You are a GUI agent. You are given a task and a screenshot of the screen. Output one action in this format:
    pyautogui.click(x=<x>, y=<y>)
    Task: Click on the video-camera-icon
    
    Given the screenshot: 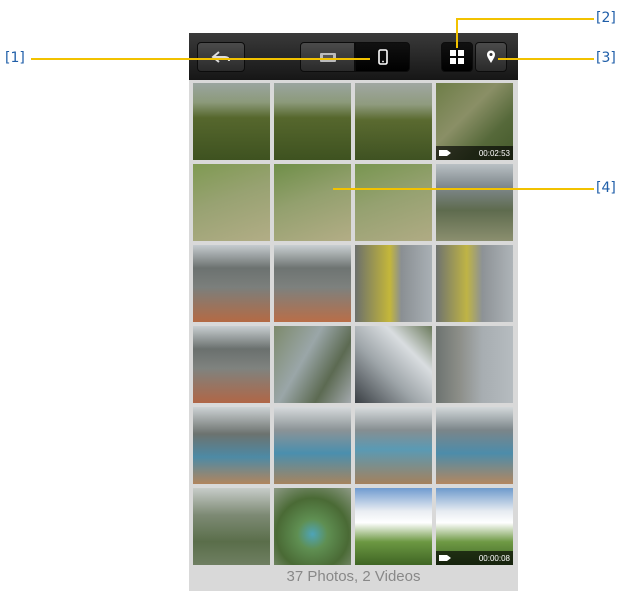 What is the action you would take?
    pyautogui.click(x=445, y=153)
    